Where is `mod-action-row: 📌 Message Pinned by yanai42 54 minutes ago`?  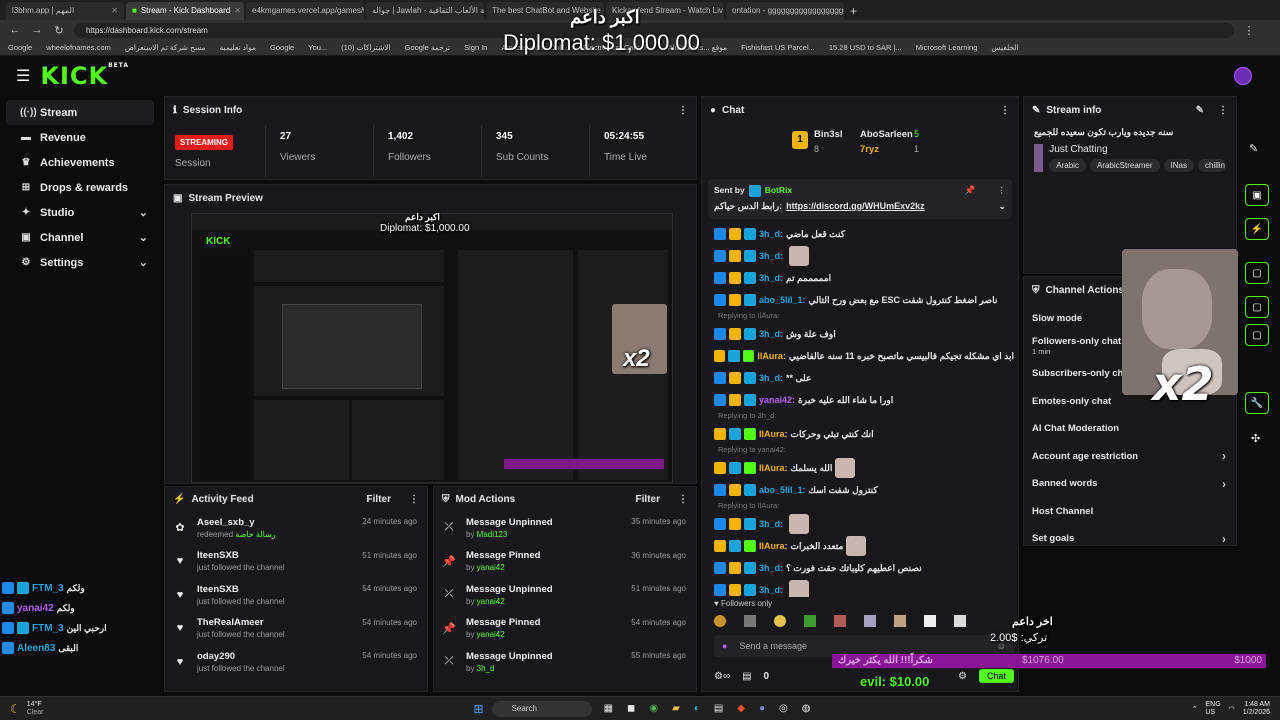
mod-action-row: 📌 Message Pinned by yanai42 54 minutes ago is located at coordinates (565, 629).